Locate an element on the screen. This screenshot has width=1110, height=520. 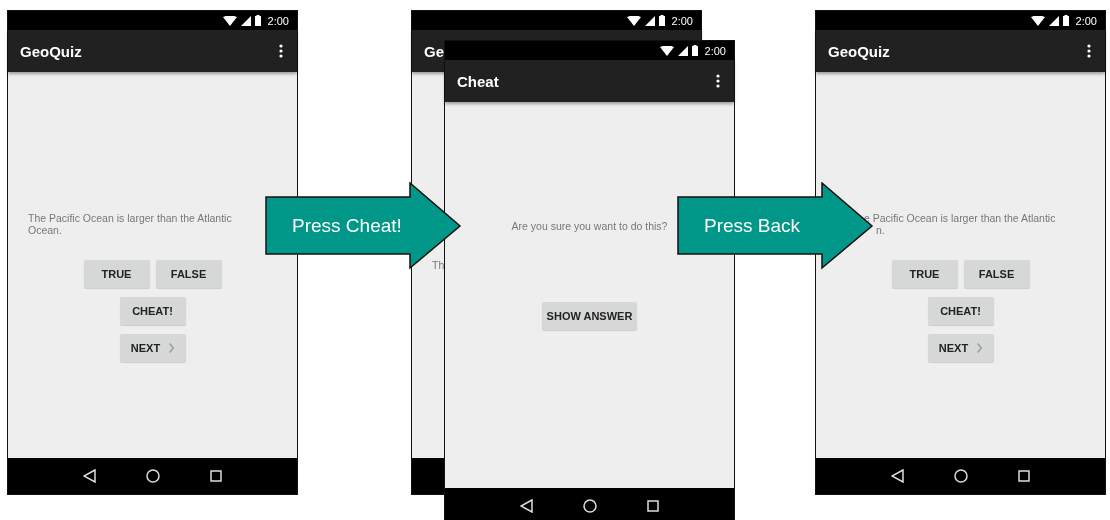
question-text: Ocean. is located at coordinates (45, 230).